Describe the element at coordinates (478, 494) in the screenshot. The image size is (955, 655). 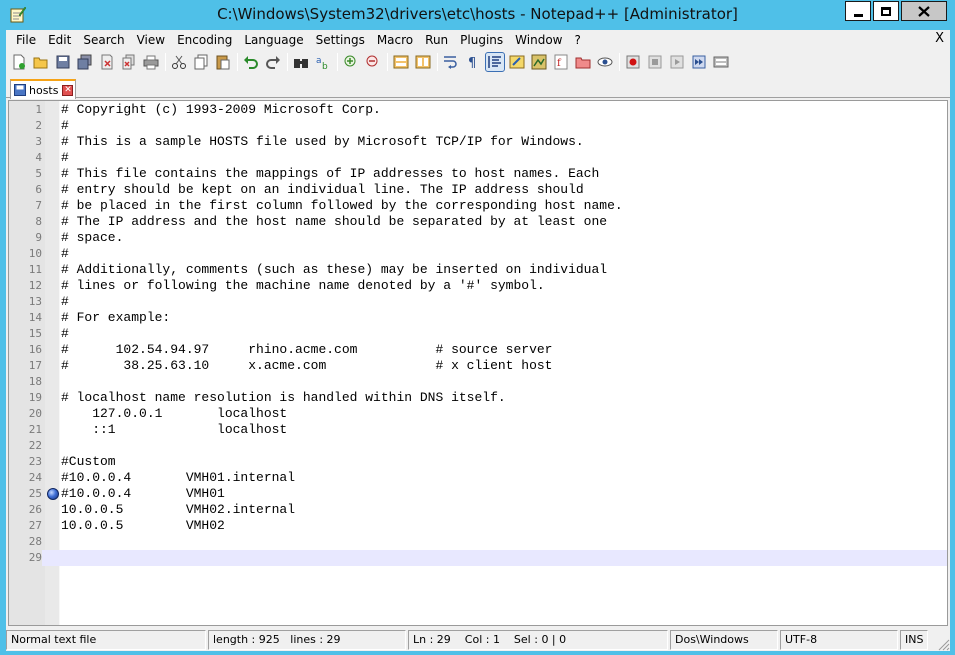
I see `editor-line: 25 #10.0.0.4 VMH01` at that location.